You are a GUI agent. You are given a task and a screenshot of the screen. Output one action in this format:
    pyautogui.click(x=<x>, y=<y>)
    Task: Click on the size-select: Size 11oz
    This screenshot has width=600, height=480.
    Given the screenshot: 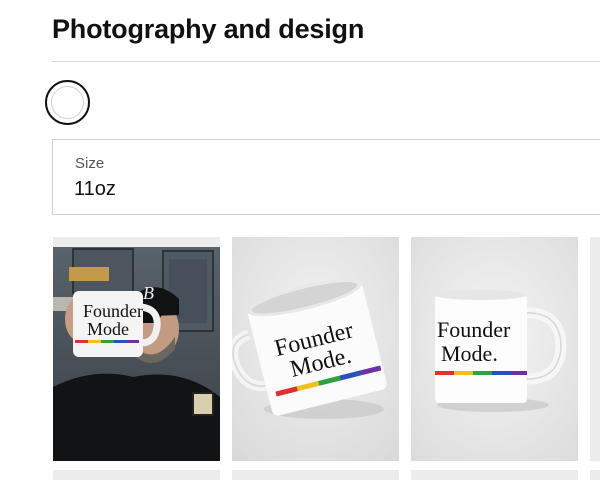 What is the action you would take?
    pyautogui.click(x=326, y=177)
    